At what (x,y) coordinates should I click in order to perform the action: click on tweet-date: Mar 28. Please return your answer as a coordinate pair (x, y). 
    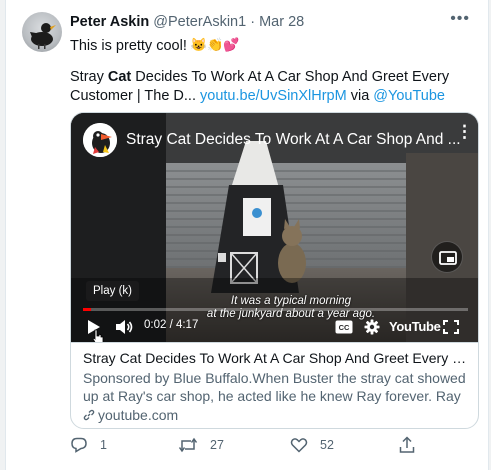
    Looking at the image, I should click on (281, 22).